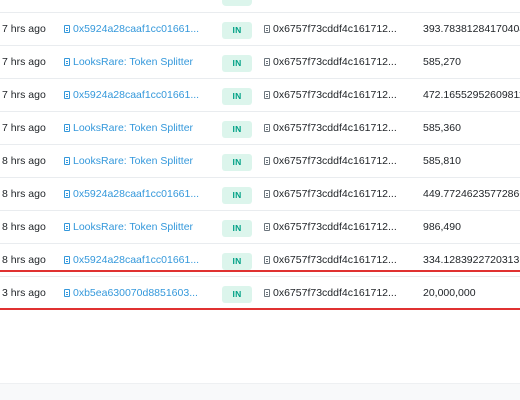 The height and width of the screenshot is (400, 520). Describe the element at coordinates (471, 260) in the screenshot. I see `quantity-cell: 334.12839227203136438` at that location.